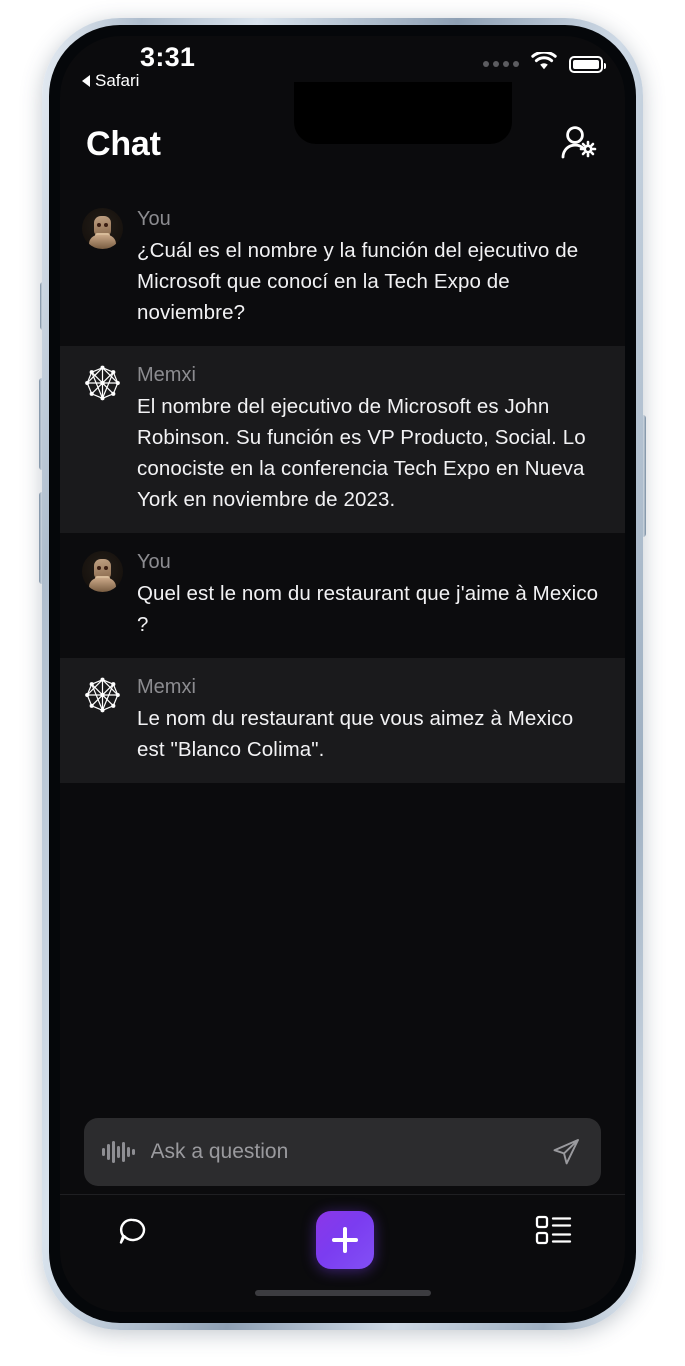 Image resolution: width=685 pixels, height=1366 pixels. I want to click on tab-library, so click(554, 1230).